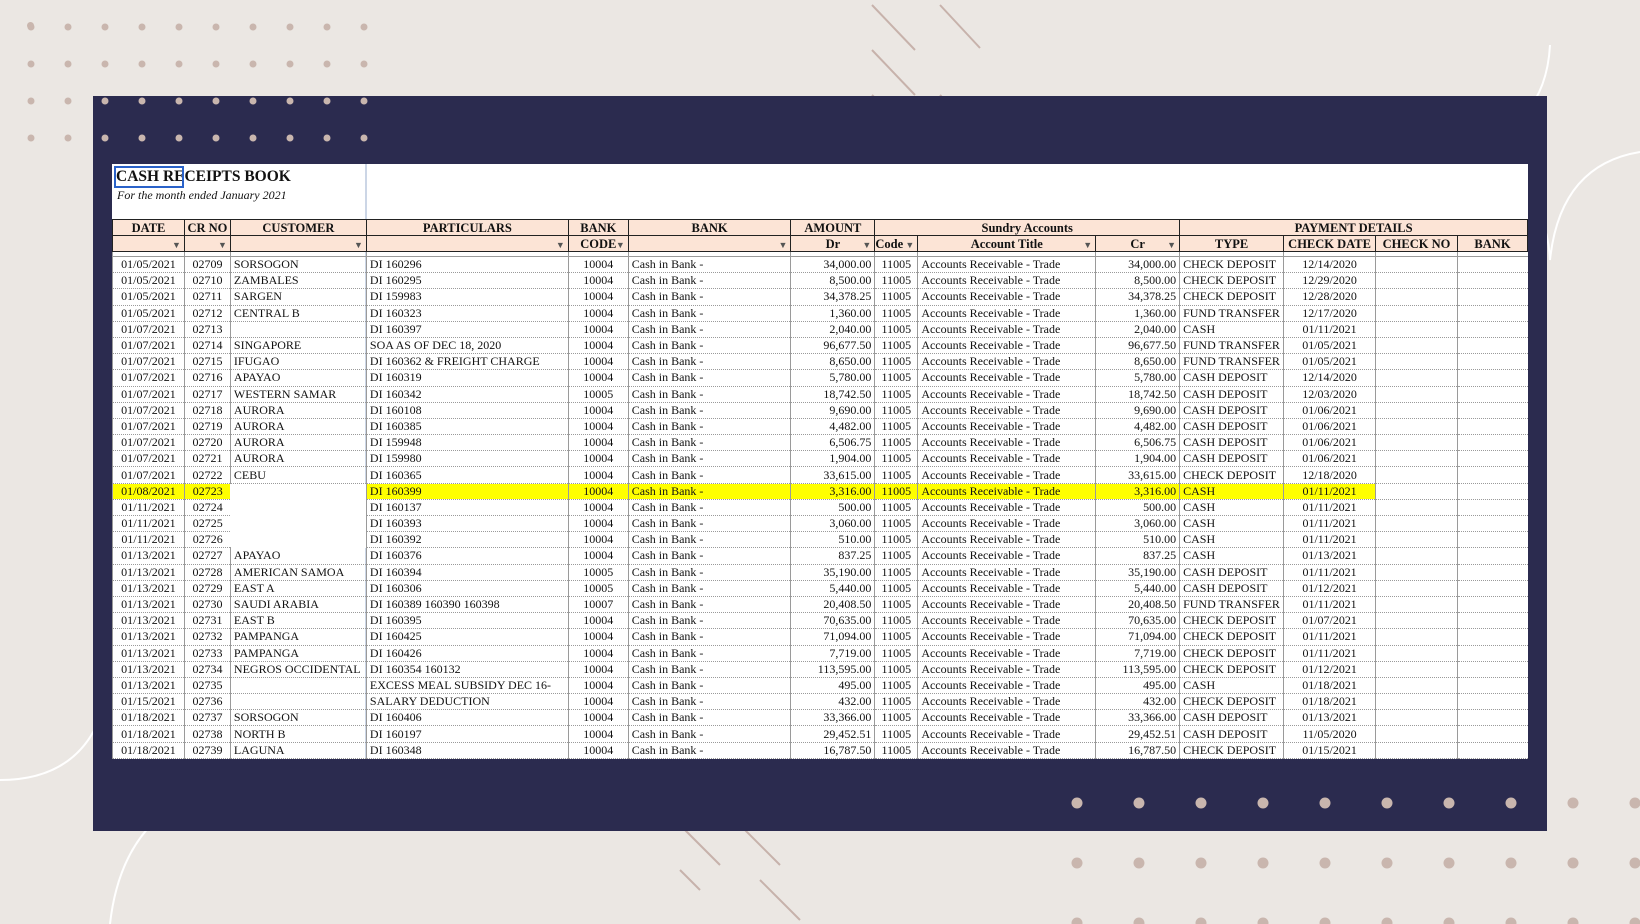  Describe the element at coordinates (1329, 475) in the screenshot. I see `cell-check-date: 12/18/2020` at that location.